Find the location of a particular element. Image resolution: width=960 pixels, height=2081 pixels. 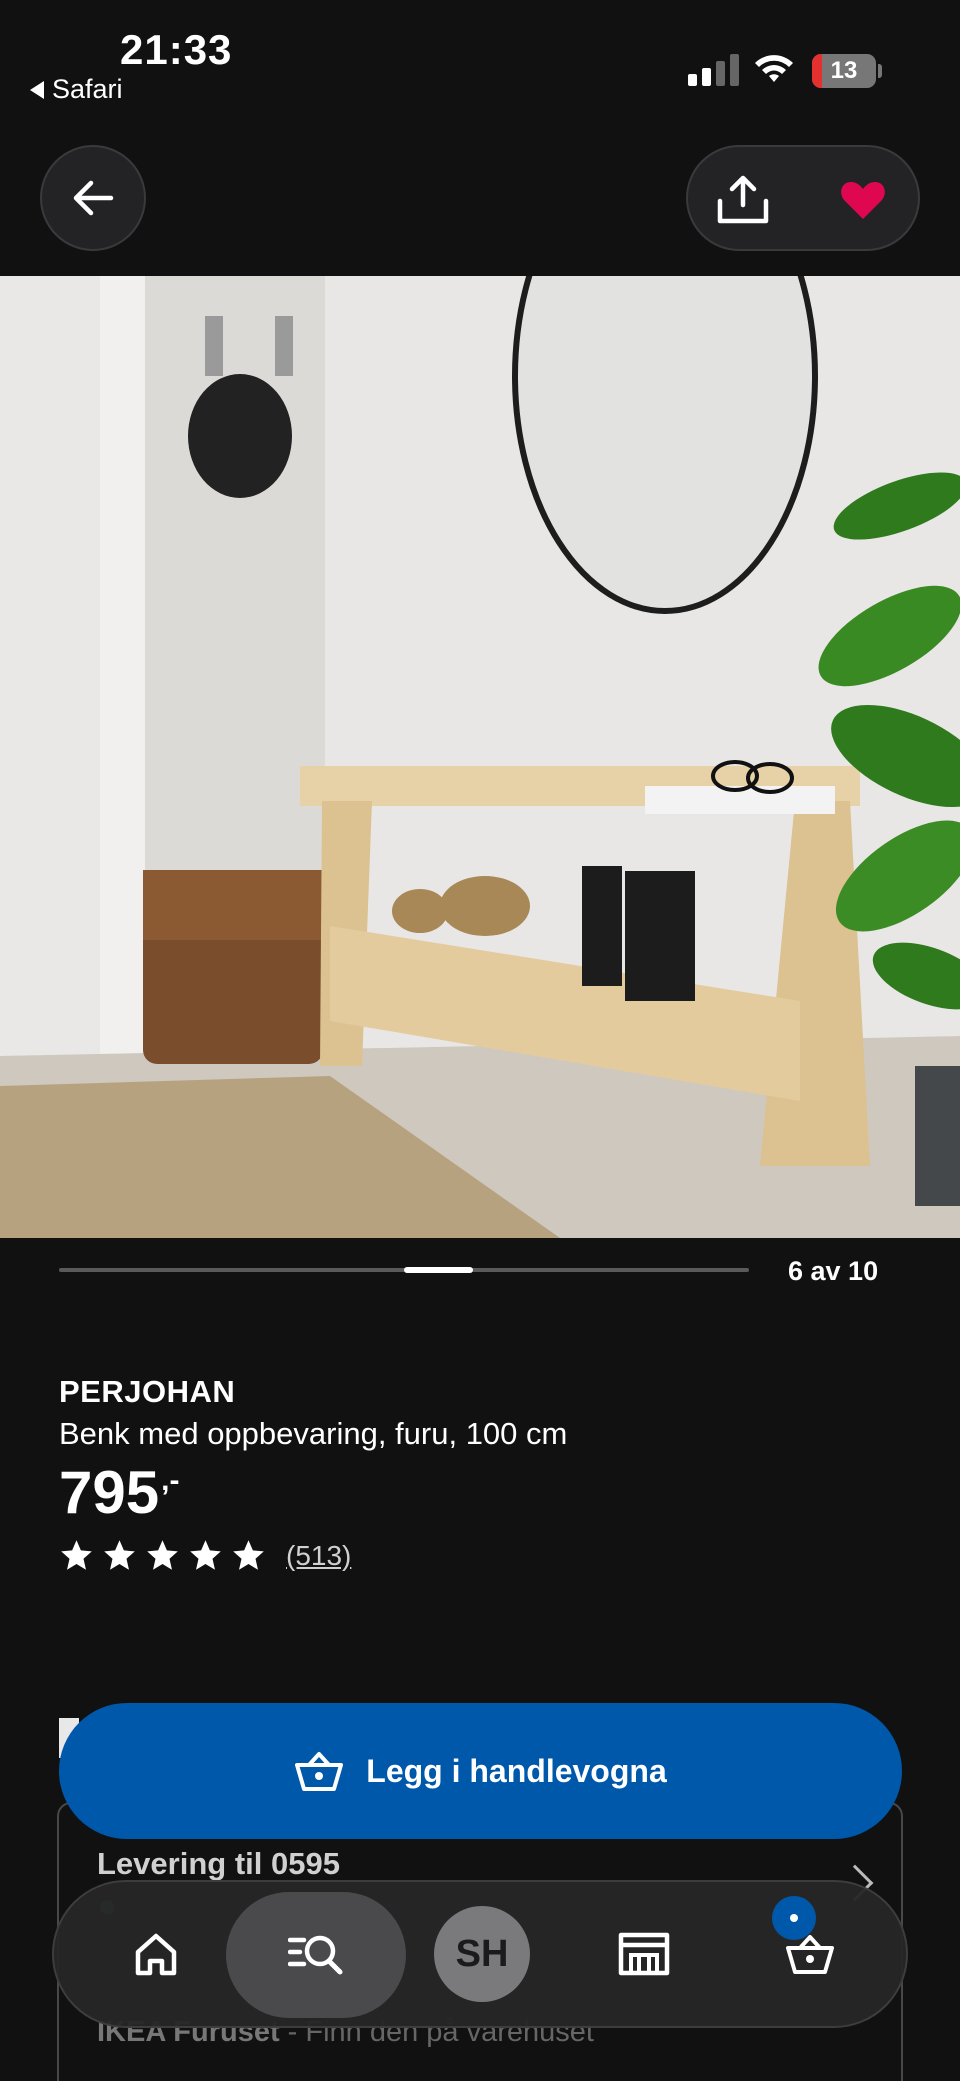

search-list-icon is located at coordinates (315, 1955).